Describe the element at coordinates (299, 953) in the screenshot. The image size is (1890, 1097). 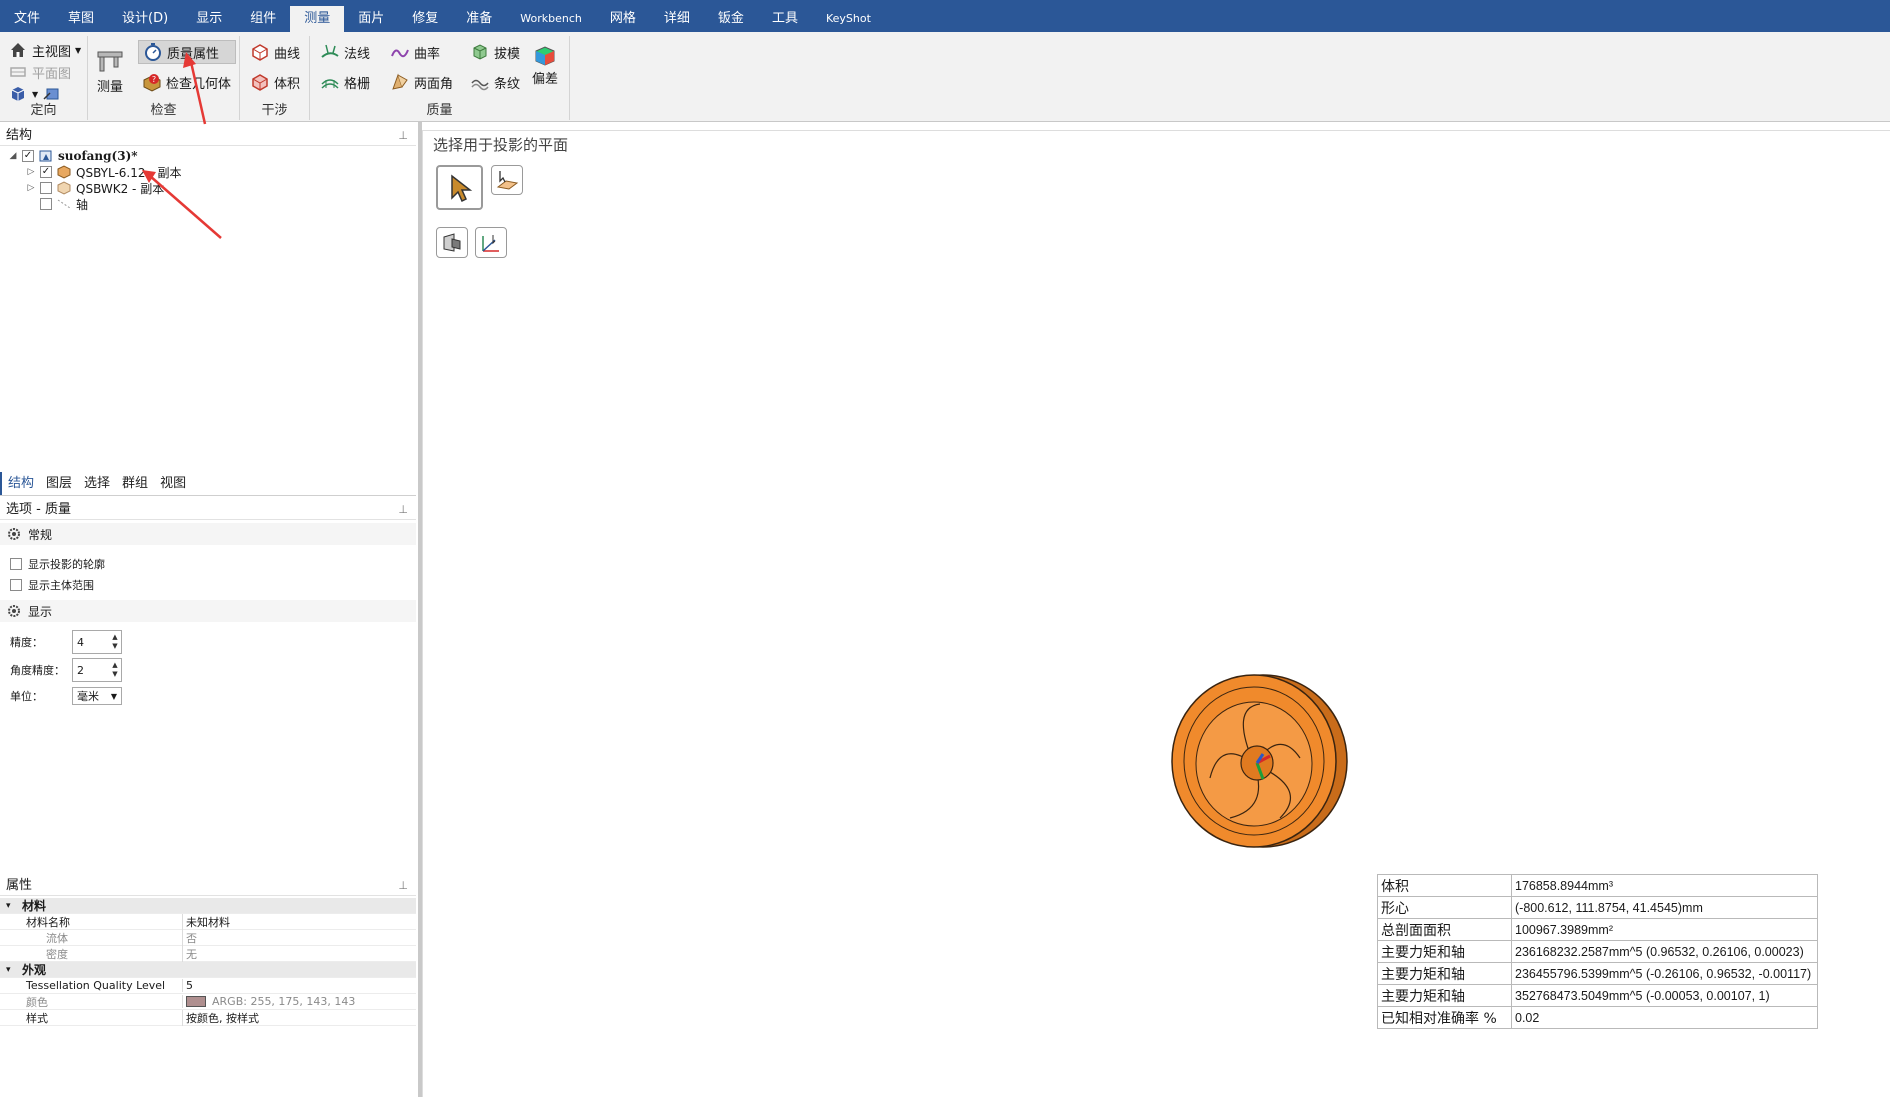
I see `property-value: 无` at that location.